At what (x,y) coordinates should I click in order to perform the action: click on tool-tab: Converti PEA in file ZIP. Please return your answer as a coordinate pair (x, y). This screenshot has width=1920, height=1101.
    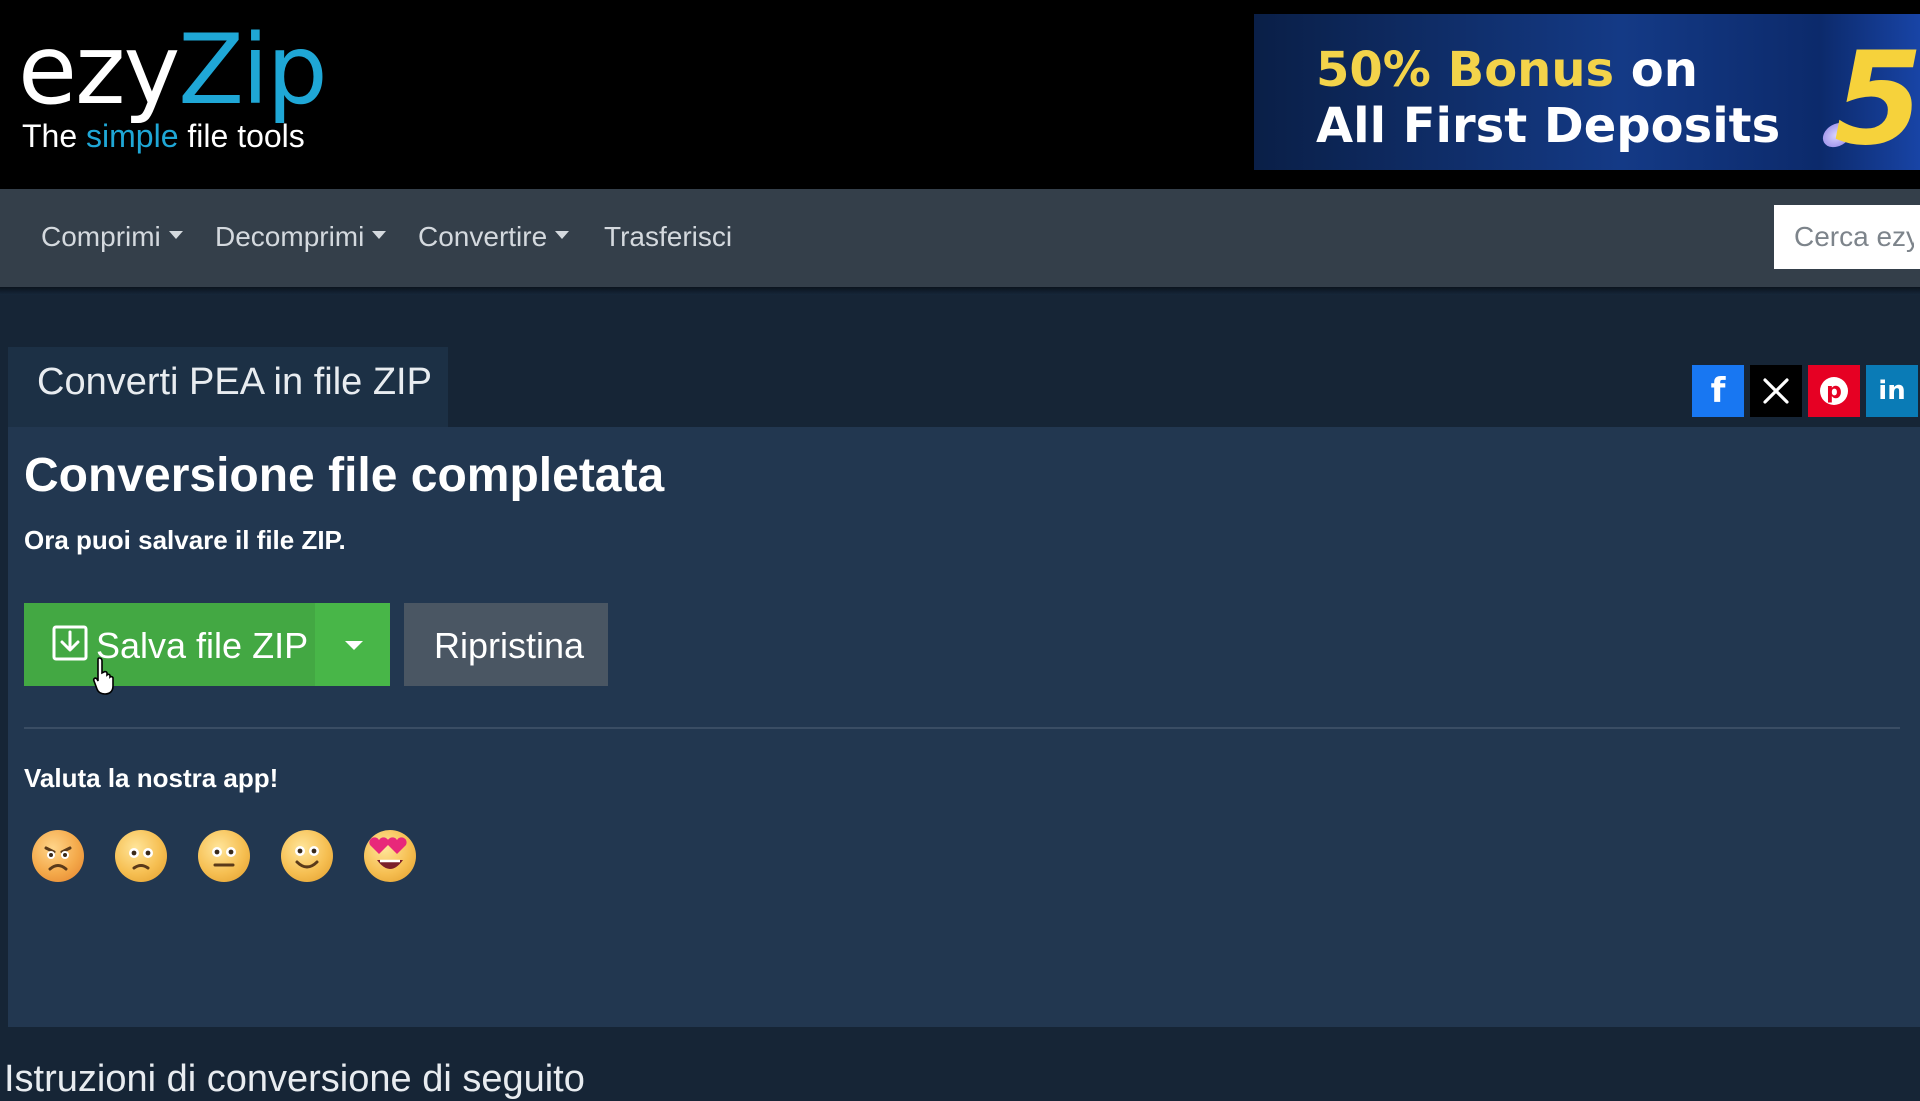
    Looking at the image, I should click on (228, 387).